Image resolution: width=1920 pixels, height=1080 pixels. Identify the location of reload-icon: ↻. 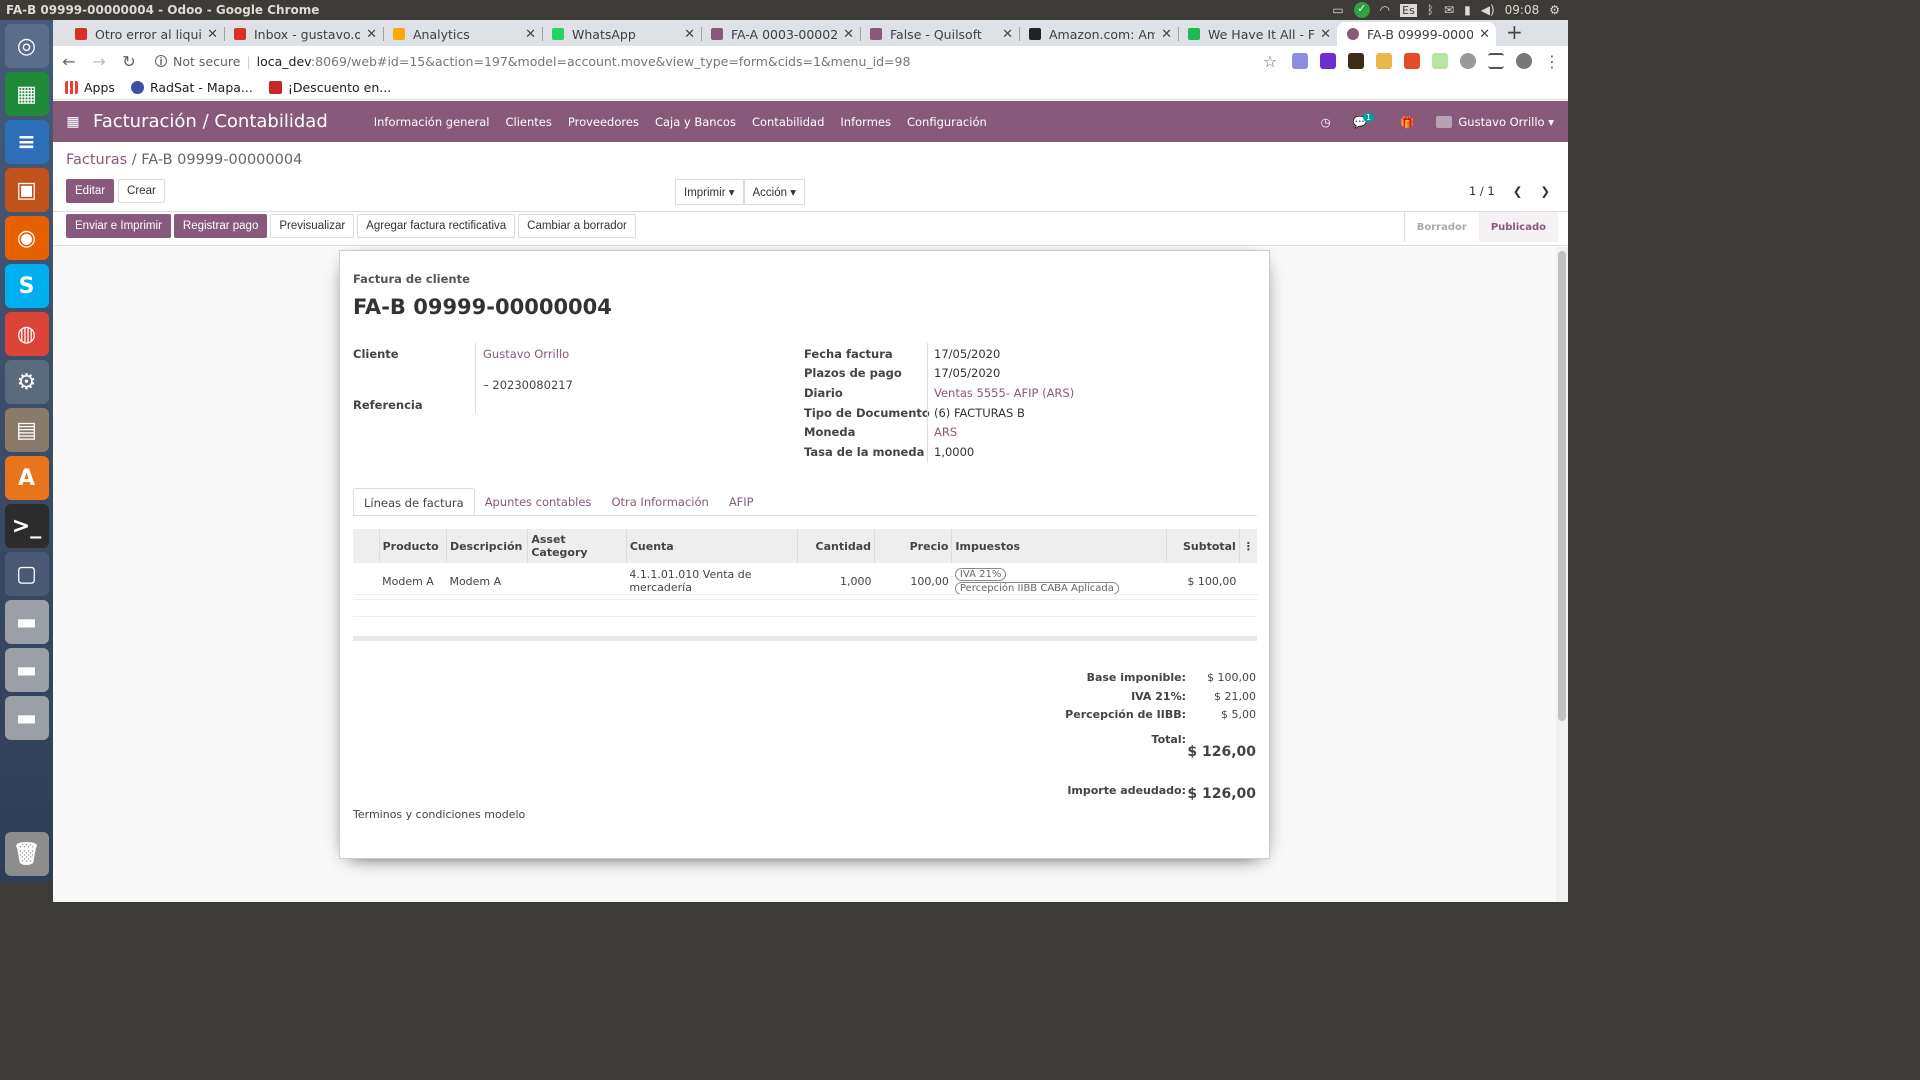
(129, 61).